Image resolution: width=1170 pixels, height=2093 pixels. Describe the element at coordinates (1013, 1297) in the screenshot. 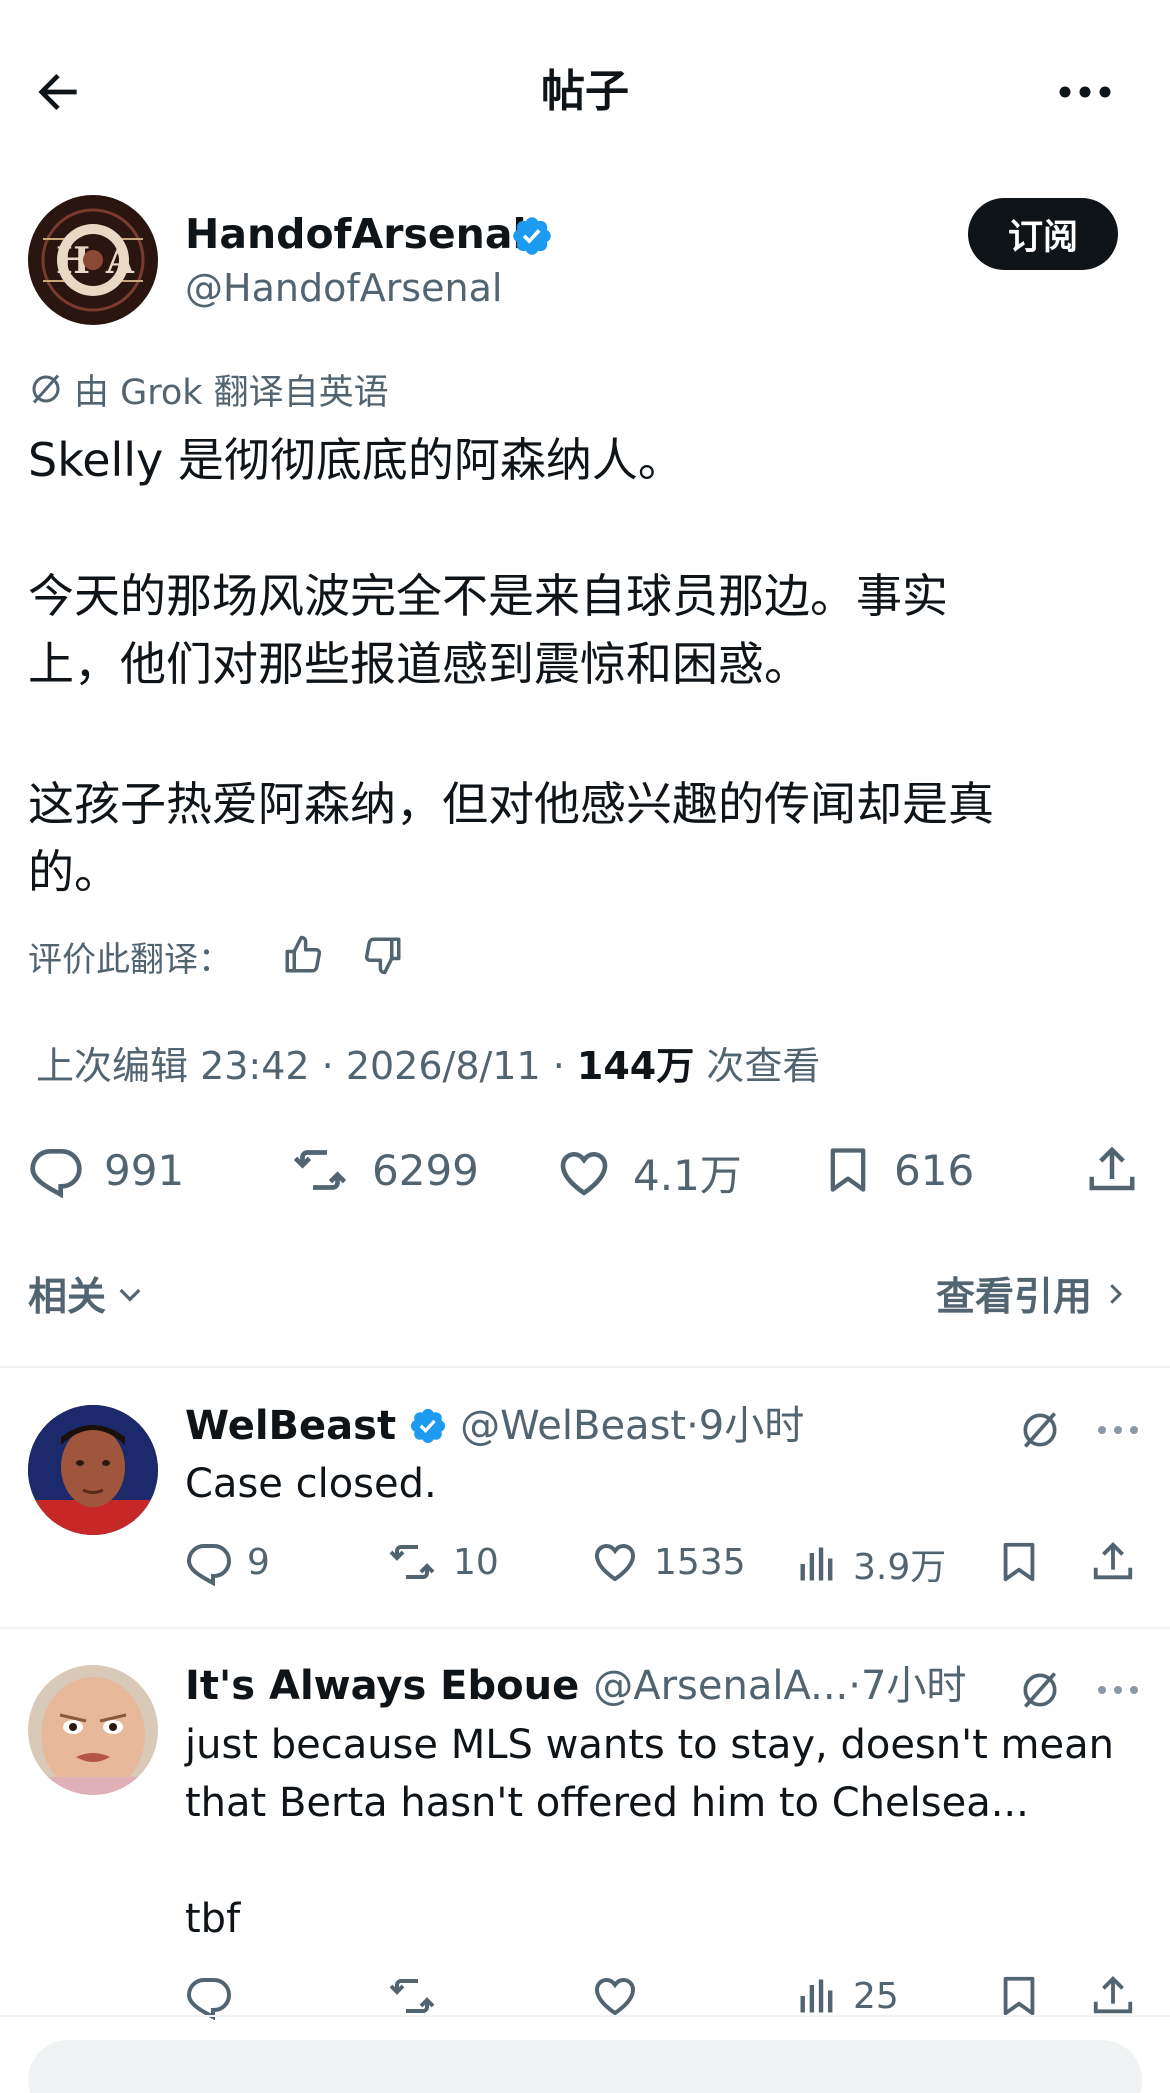

I see `view-quotes-label: 查看引用` at that location.